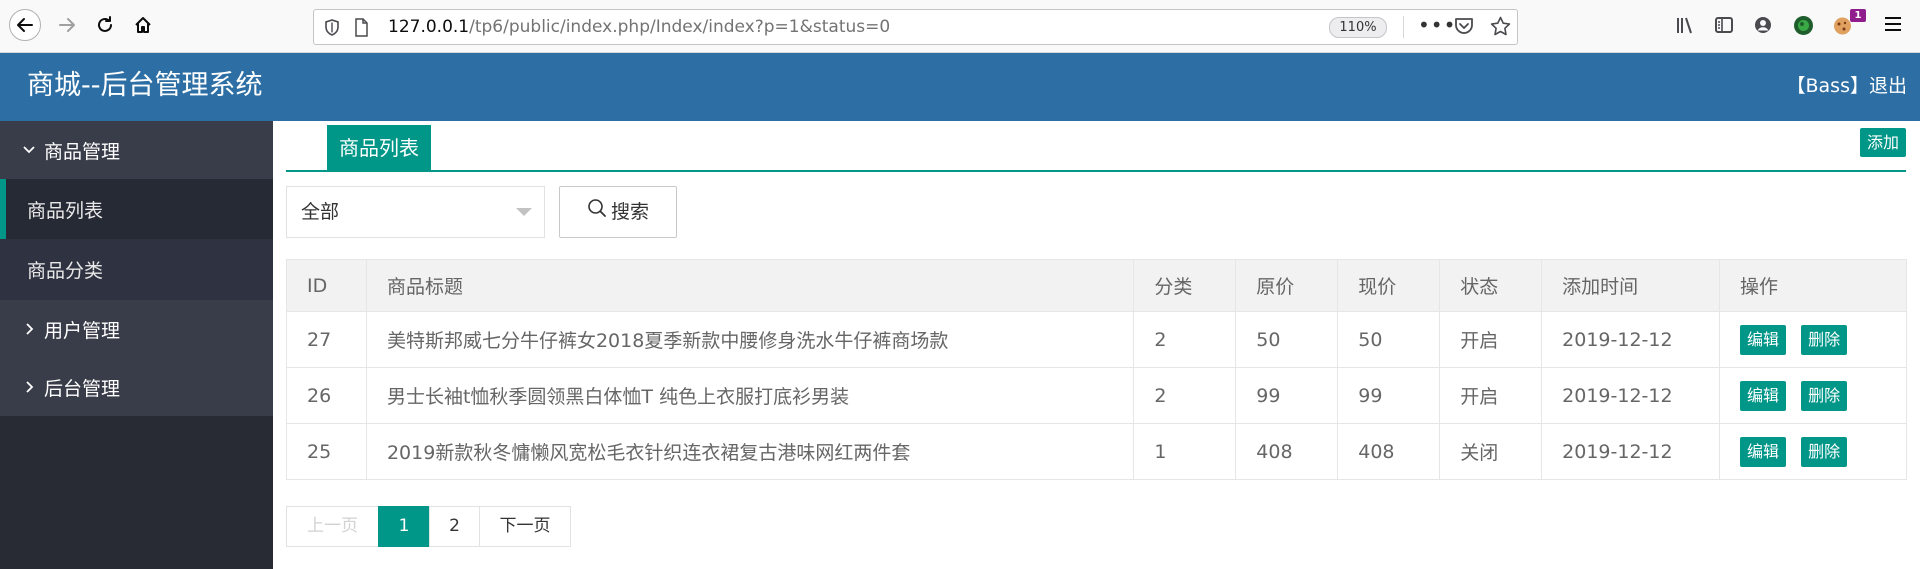 This screenshot has height=569, width=1920. Describe the element at coordinates (65, 211) in the screenshot. I see `sidebar-item-label: 商品列表` at that location.